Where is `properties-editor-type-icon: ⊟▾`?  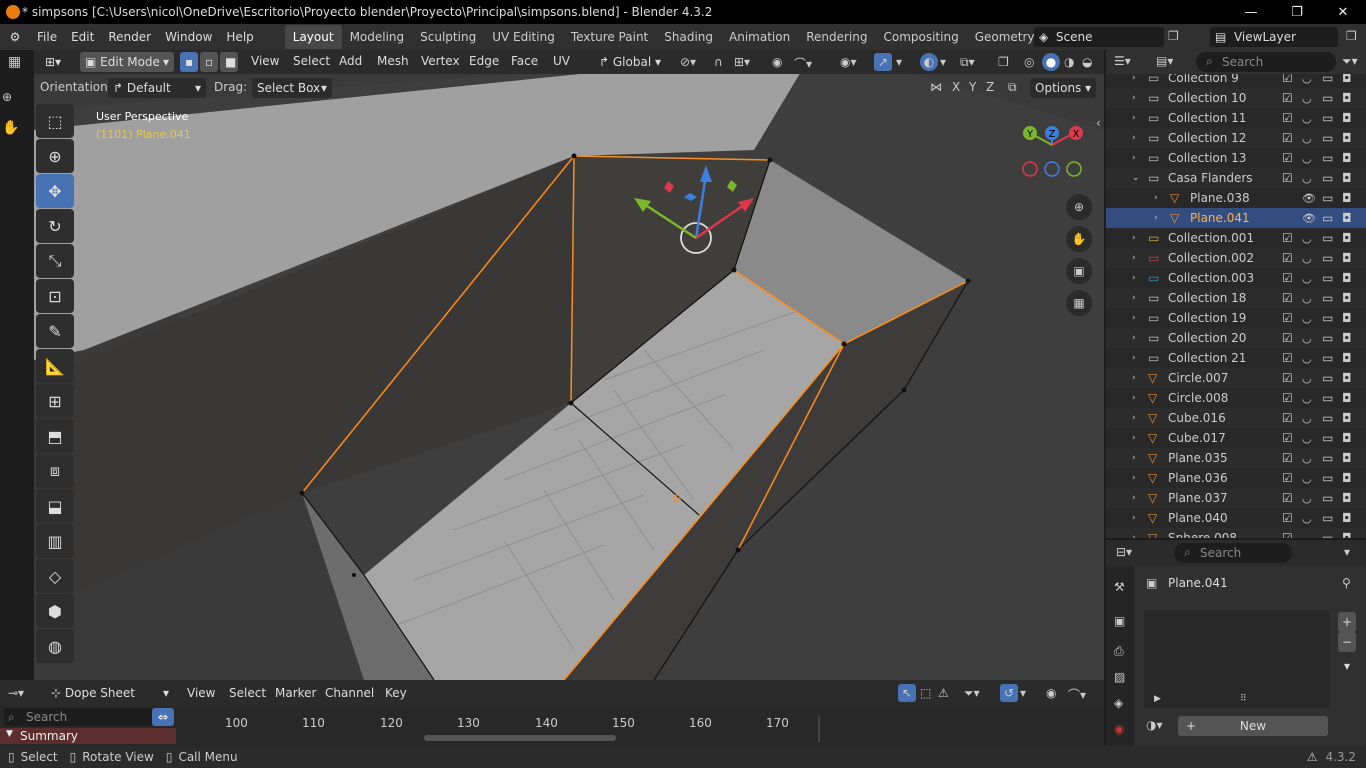
properties-editor-type-icon: ⊟▾ is located at coordinates (1124, 552).